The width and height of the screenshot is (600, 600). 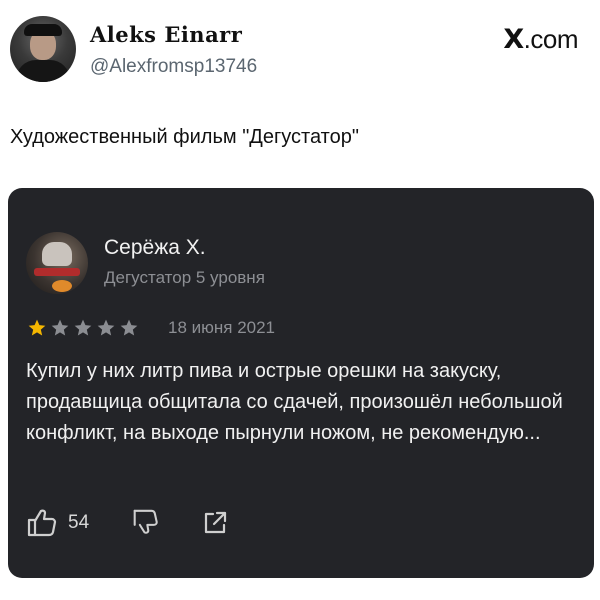 What do you see at coordinates (513, 39) in the screenshot?
I see `x-logo-icon: X` at bounding box center [513, 39].